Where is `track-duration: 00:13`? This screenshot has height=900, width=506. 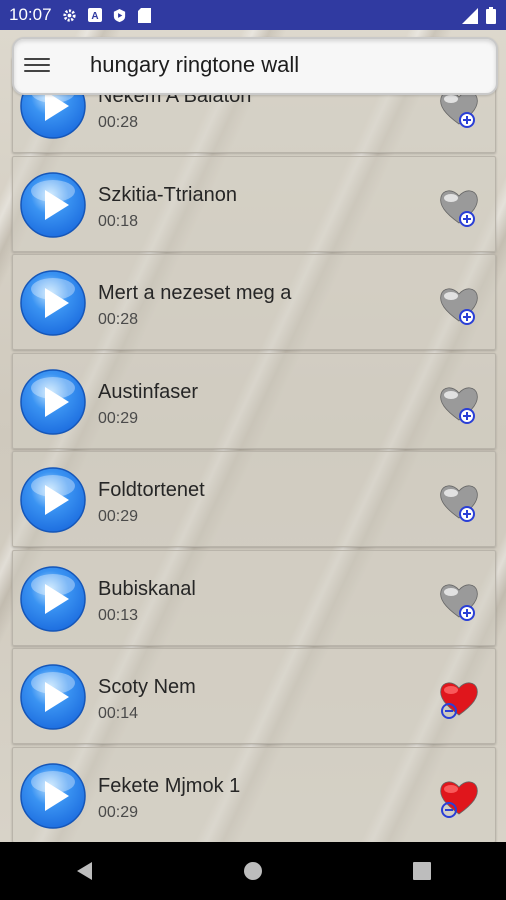 track-duration: 00:13 is located at coordinates (118, 615).